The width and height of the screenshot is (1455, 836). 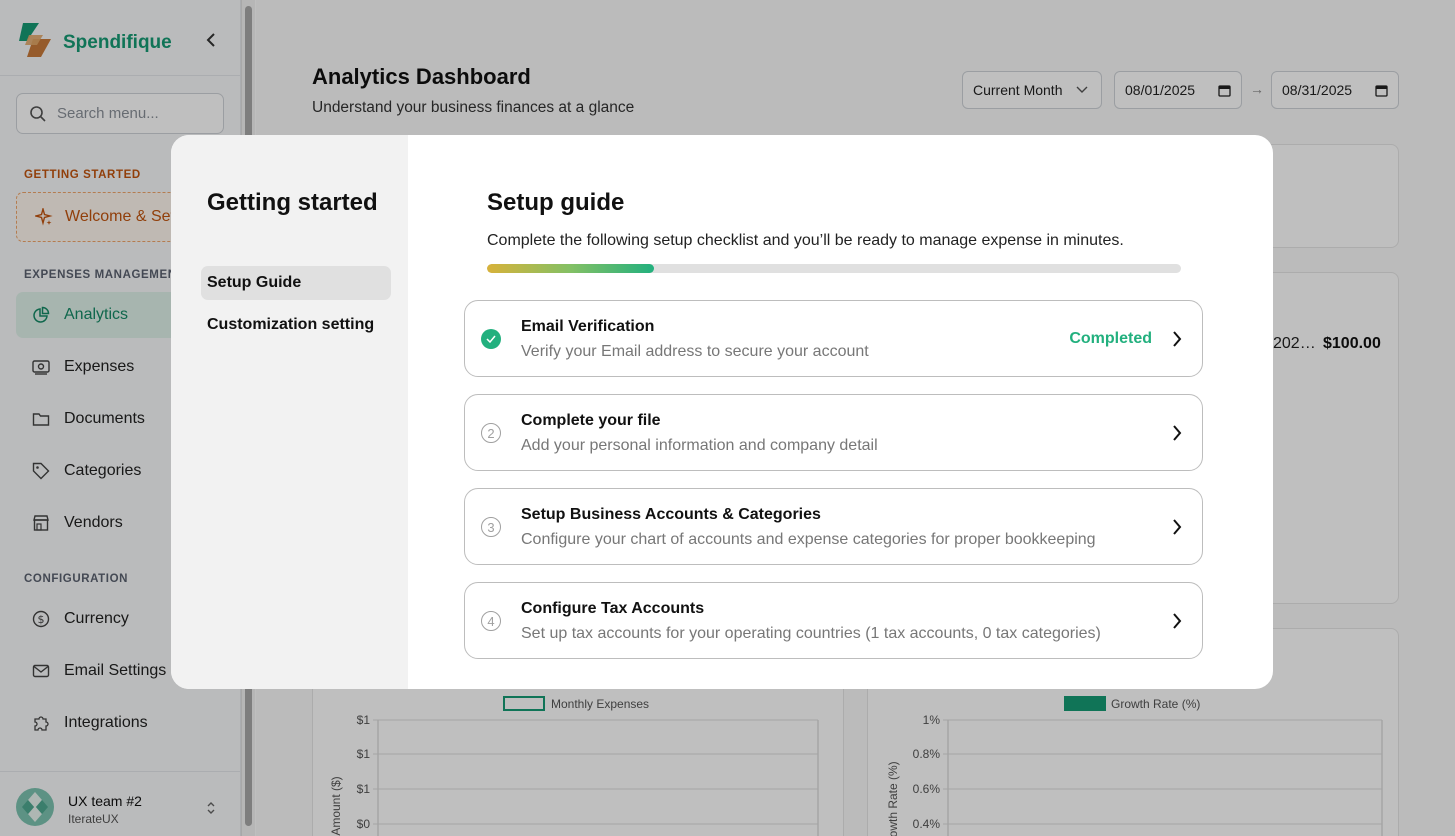 What do you see at coordinates (834, 268) in the screenshot?
I see `setup-progress-bar` at bounding box center [834, 268].